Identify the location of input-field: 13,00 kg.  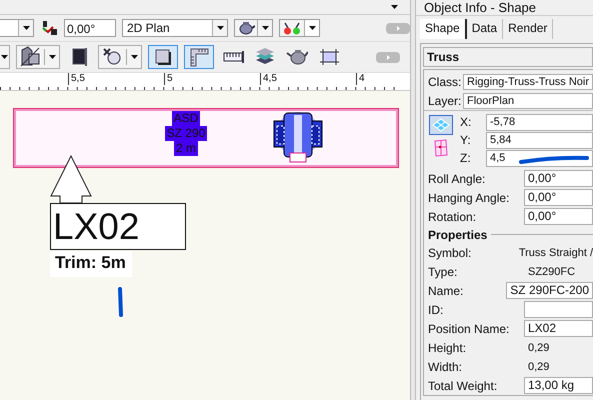
(558, 385).